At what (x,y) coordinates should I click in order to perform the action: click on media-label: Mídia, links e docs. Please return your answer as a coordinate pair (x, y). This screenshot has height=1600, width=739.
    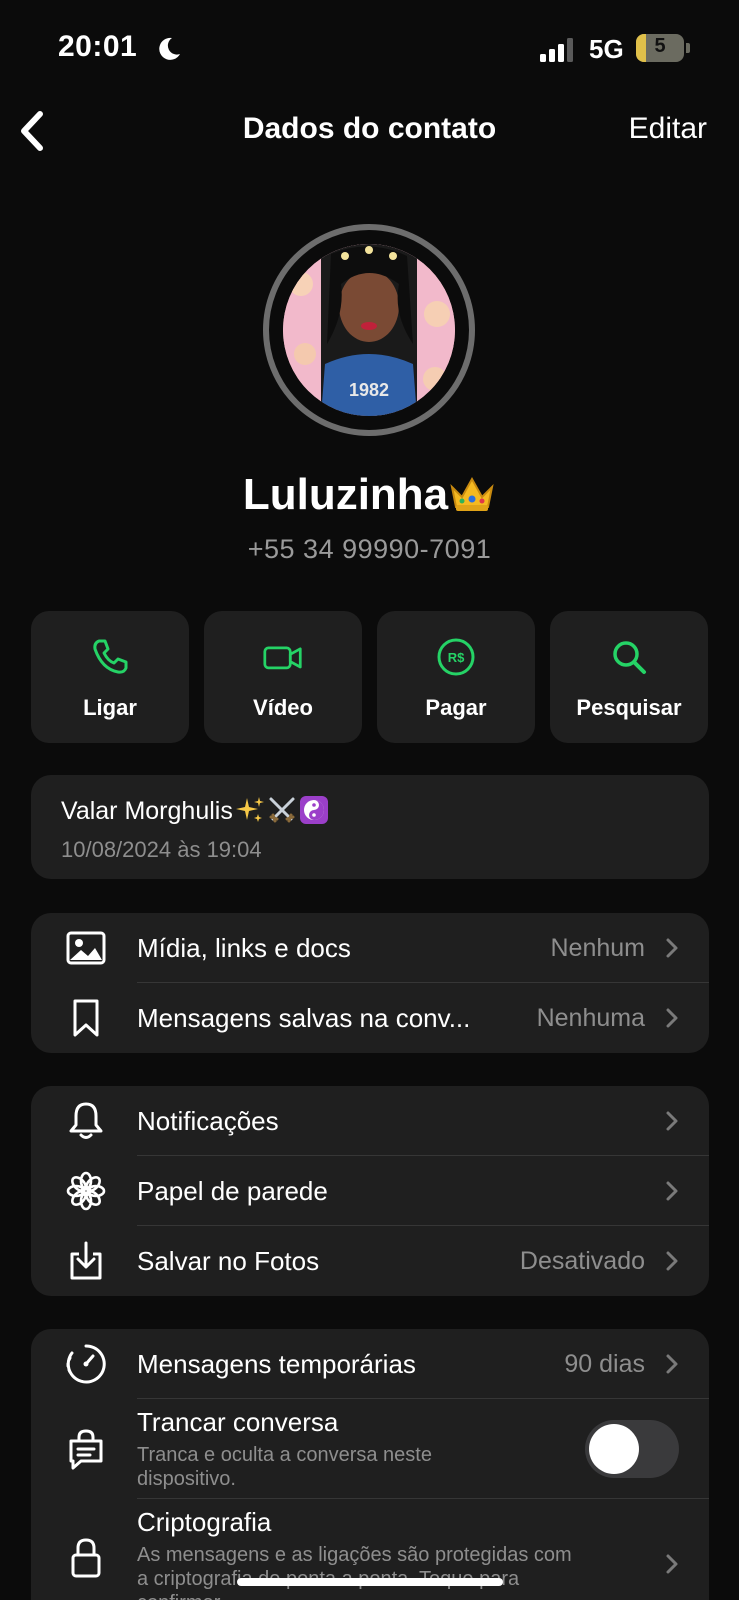
    Looking at the image, I should click on (244, 948).